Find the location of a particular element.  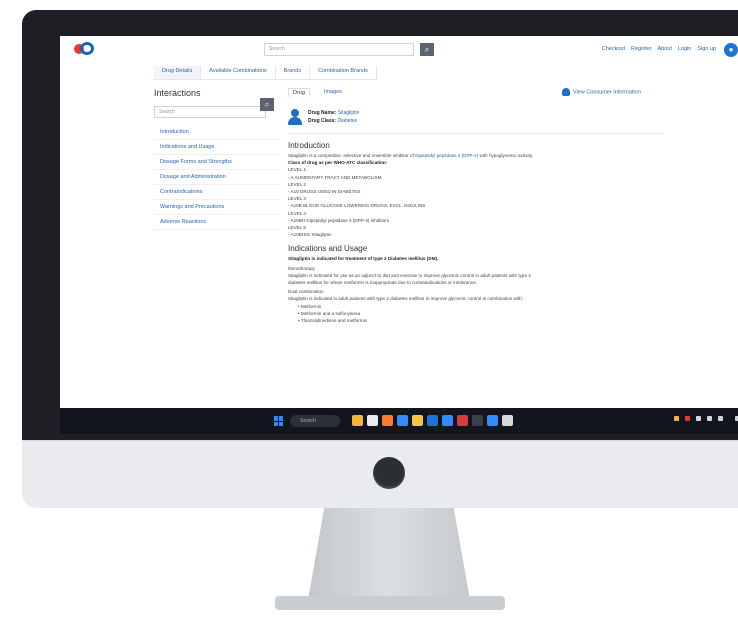

bullet-text: Thiazolidinedione and metformin is located at coordinates (334, 321).